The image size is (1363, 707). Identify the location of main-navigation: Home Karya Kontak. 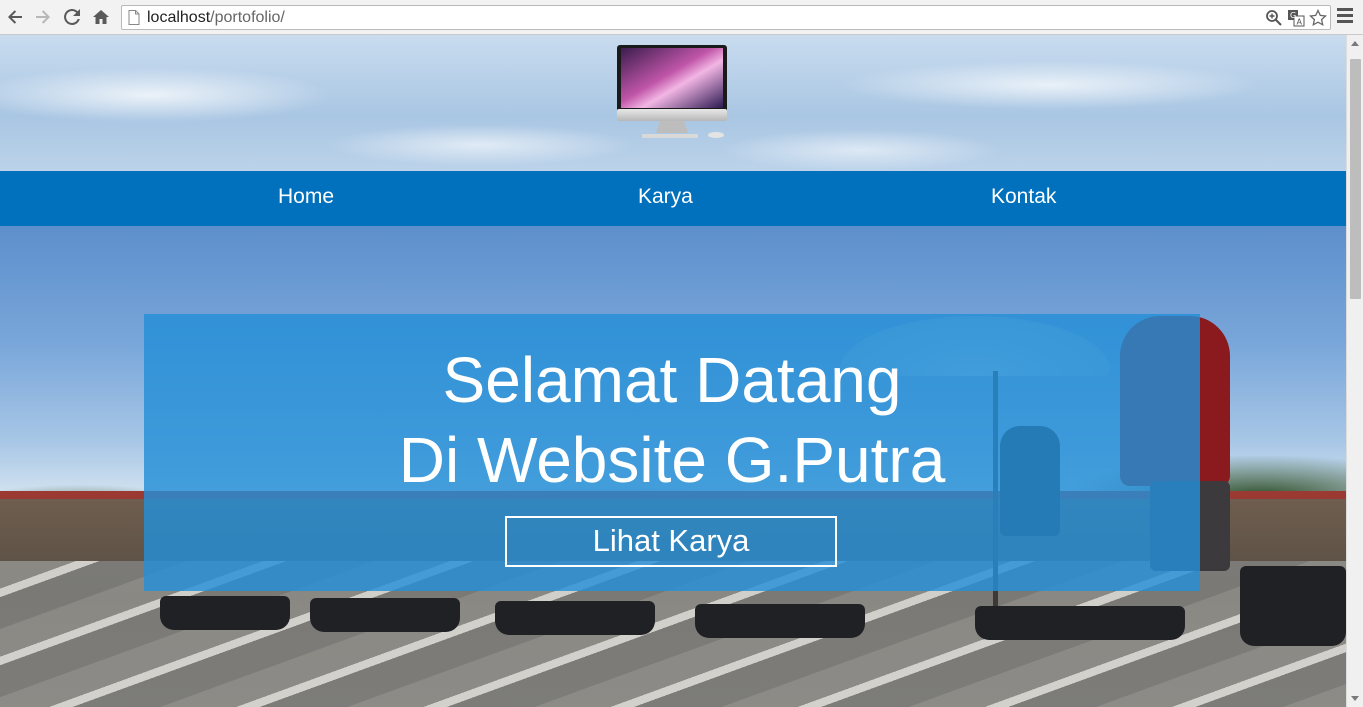
(673, 198).